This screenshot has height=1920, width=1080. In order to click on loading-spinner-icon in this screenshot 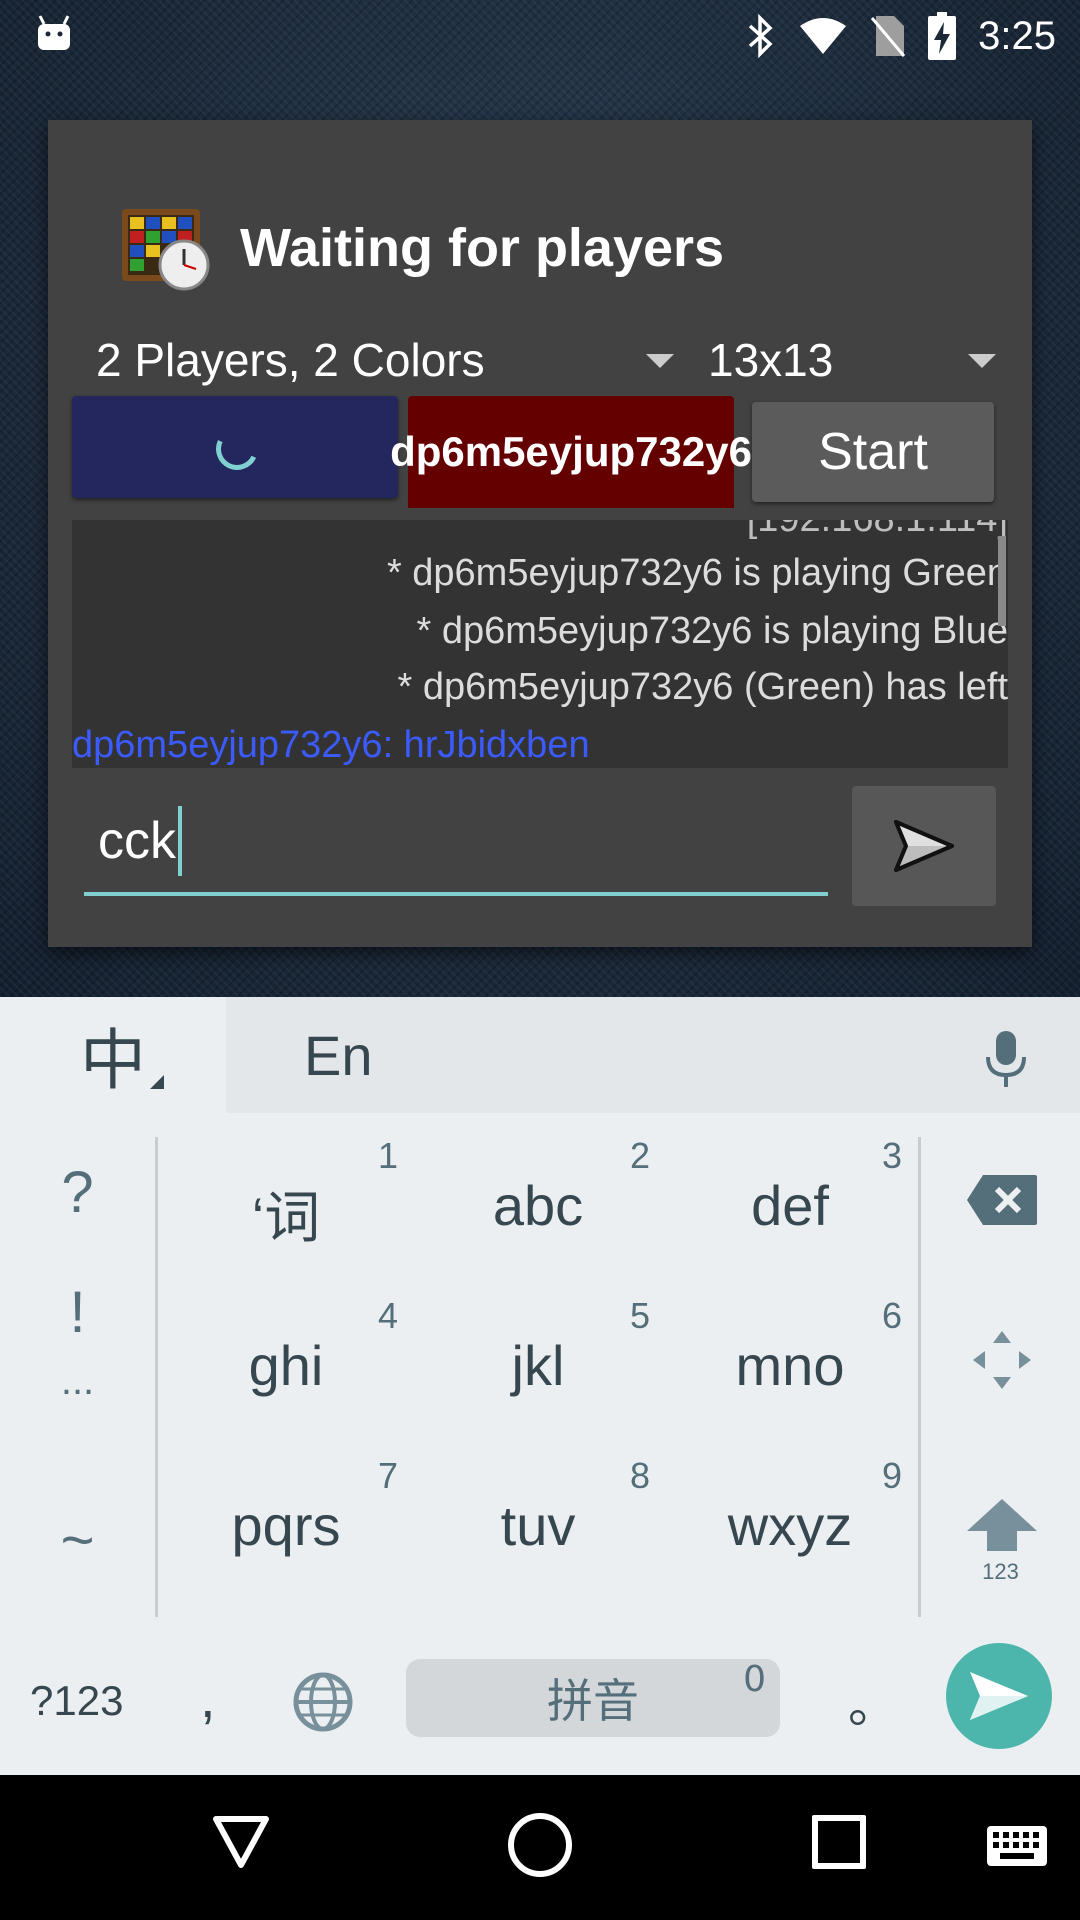, I will do `click(237, 449)`.